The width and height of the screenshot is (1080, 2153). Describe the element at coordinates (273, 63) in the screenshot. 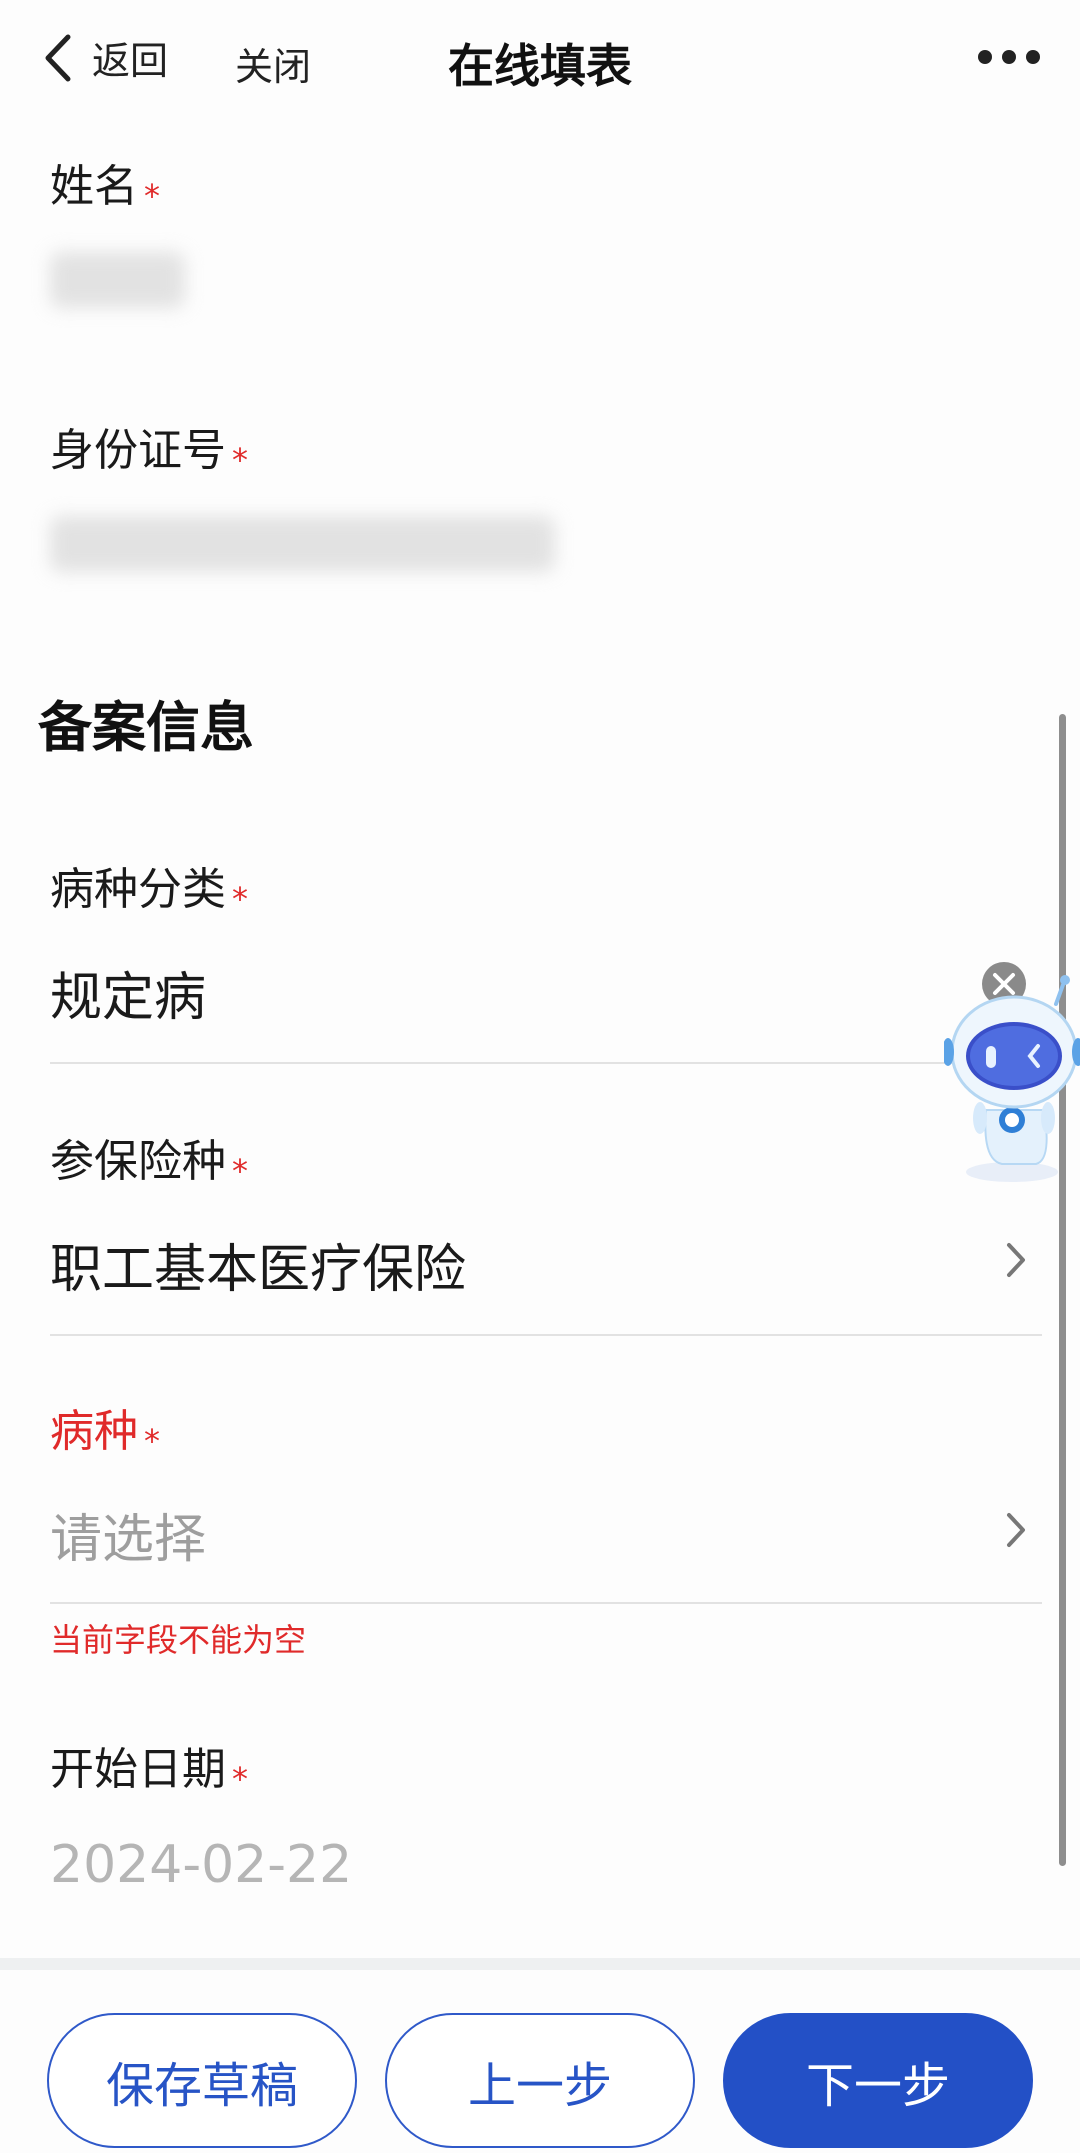

I see `close-button: 关闭` at that location.